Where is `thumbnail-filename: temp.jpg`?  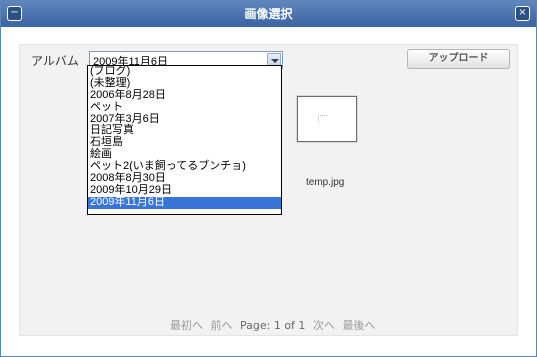
thumbnail-filename: temp.jpg is located at coordinates (325, 182).